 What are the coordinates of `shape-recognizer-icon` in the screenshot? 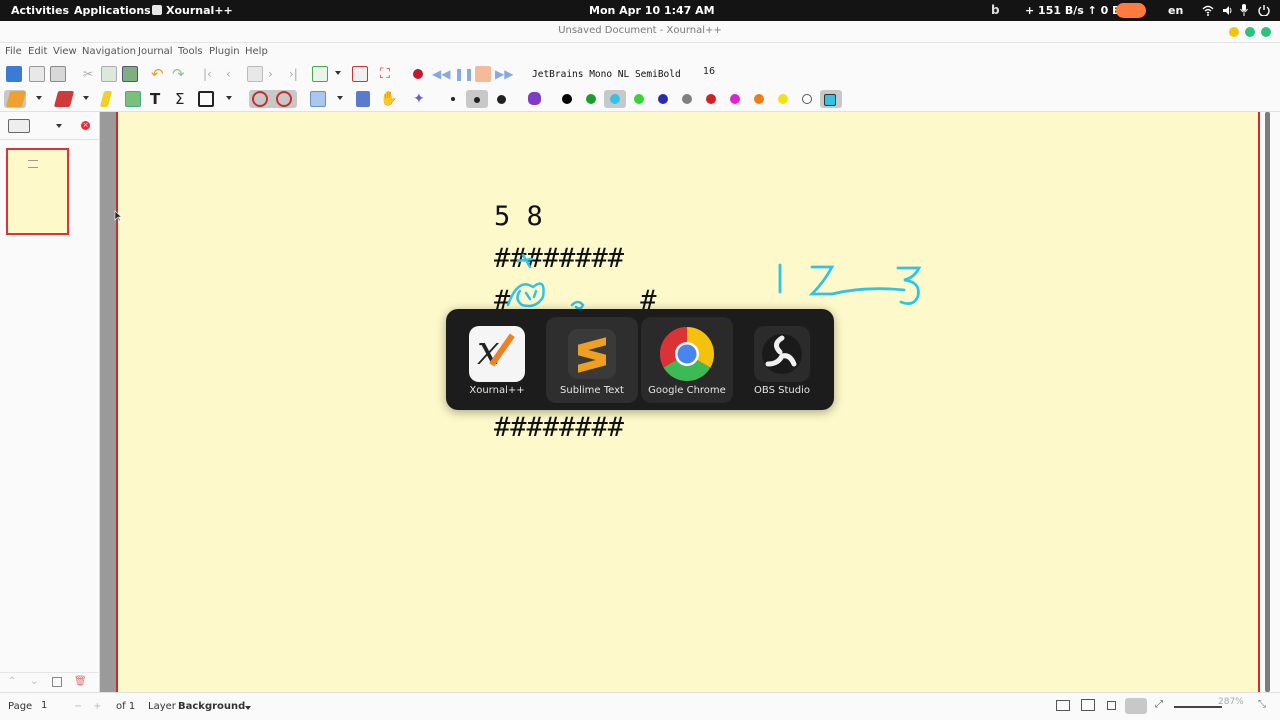 It's located at (260, 99).